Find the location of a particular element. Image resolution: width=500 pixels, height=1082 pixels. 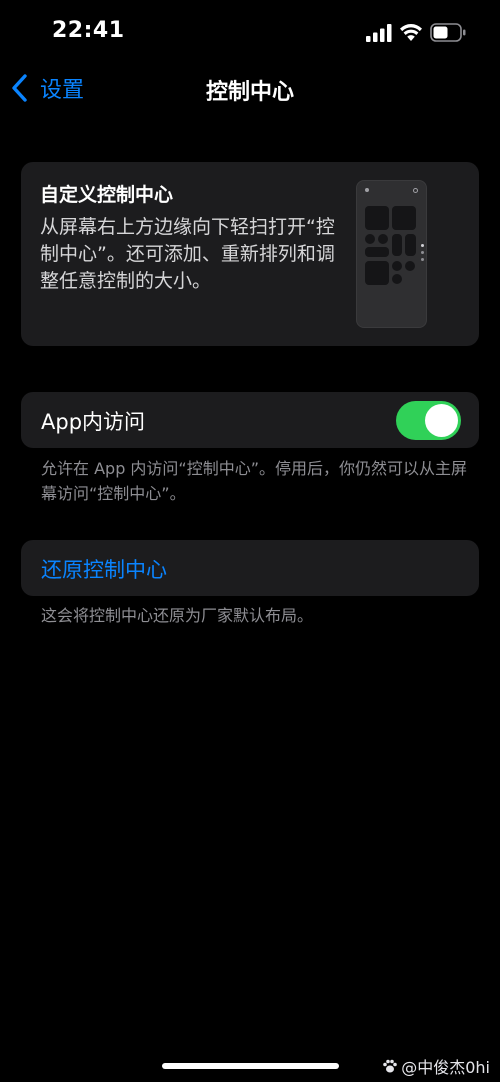

status-bar: 22:41 is located at coordinates (250, 33).